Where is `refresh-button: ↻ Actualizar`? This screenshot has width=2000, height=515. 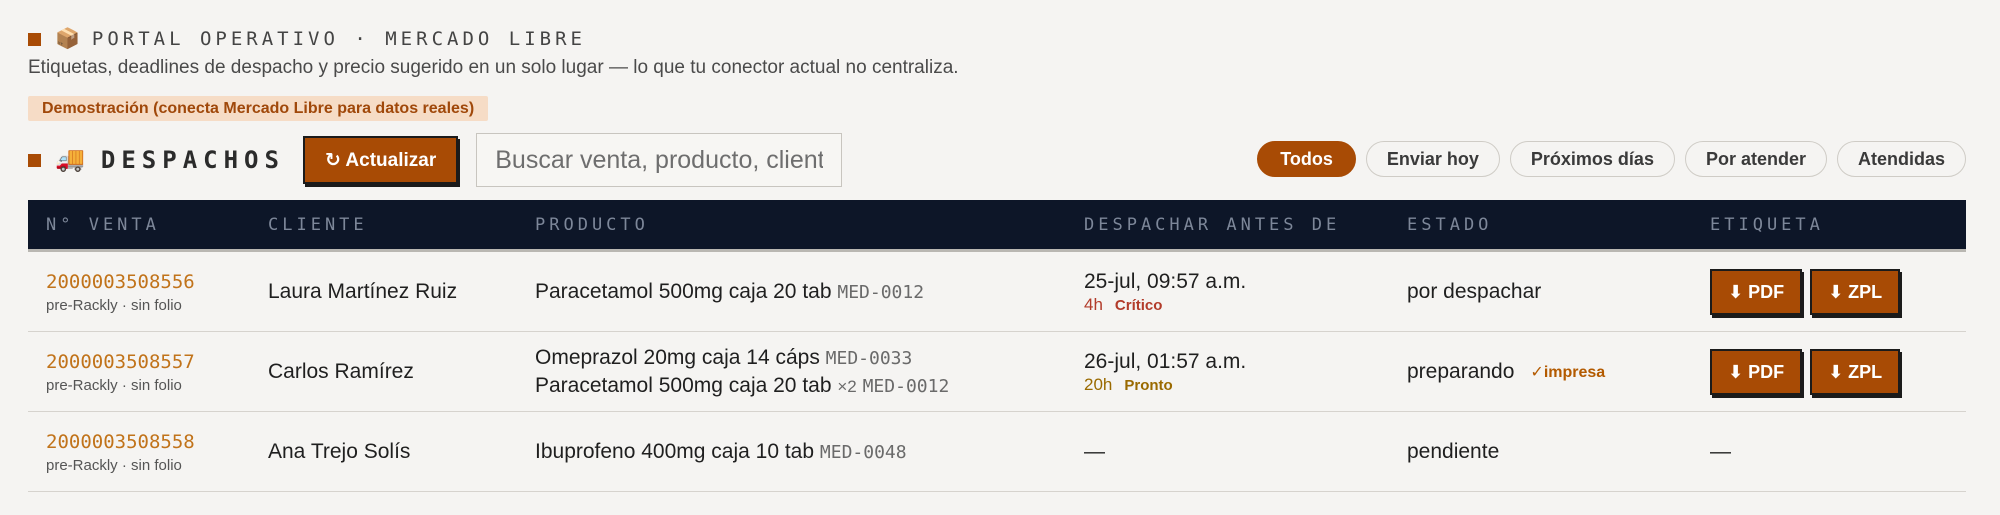
refresh-button: ↻ Actualizar is located at coordinates (380, 160).